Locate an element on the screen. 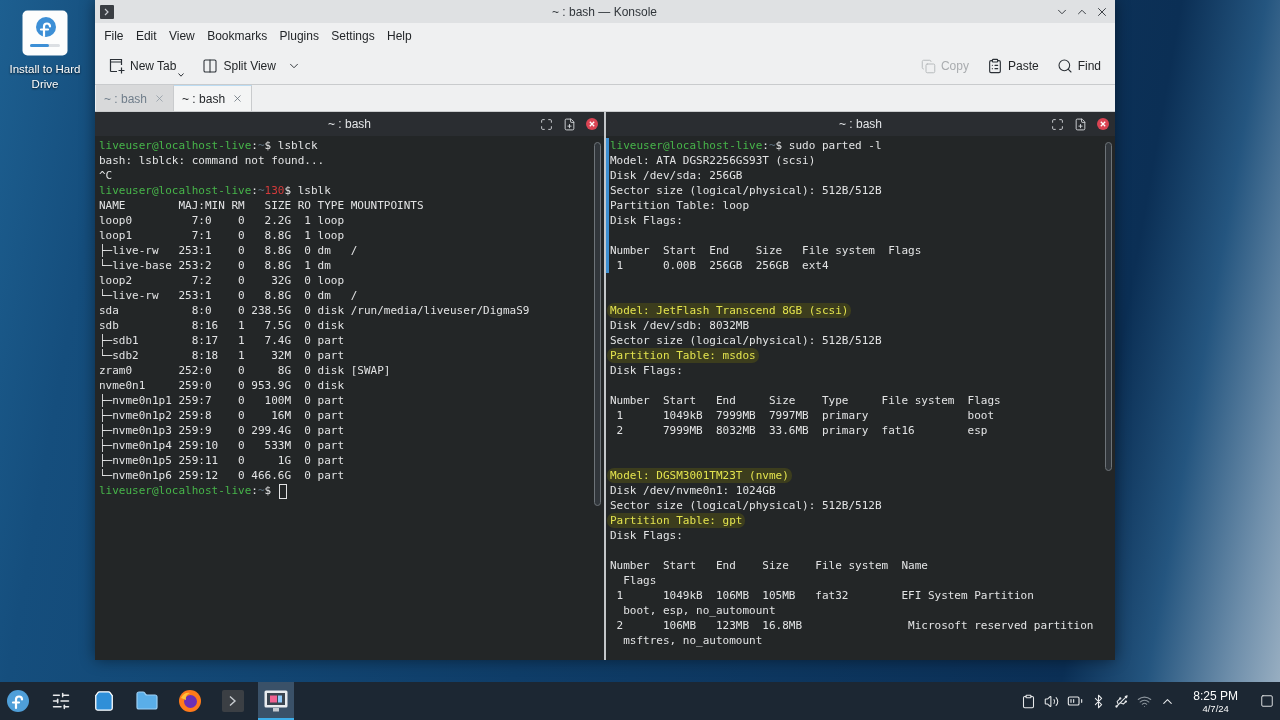 Image resolution: width=1280 pixels, height=720 pixels. terminal-line: ├─live-rw 253:1 0 8.8G 0 dm / is located at coordinates (228, 250).